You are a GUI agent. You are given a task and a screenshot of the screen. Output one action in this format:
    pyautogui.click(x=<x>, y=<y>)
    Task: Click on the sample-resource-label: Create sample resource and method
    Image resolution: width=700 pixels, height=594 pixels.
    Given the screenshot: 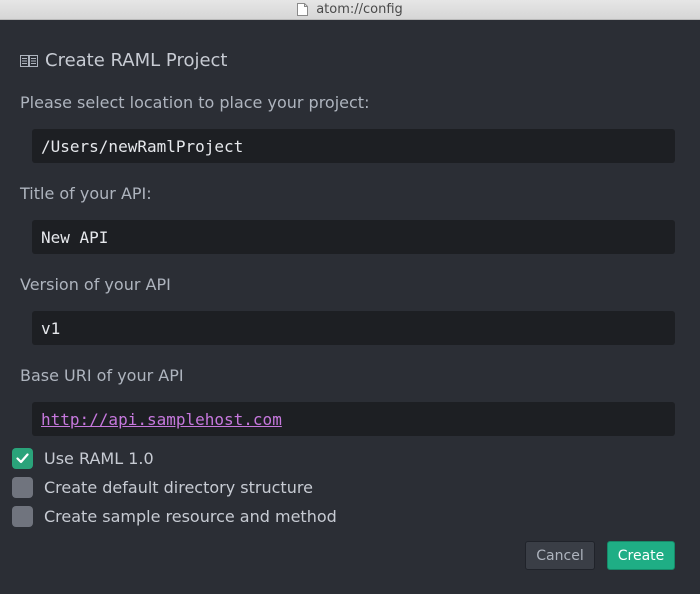 What is the action you would take?
    pyautogui.click(x=190, y=516)
    